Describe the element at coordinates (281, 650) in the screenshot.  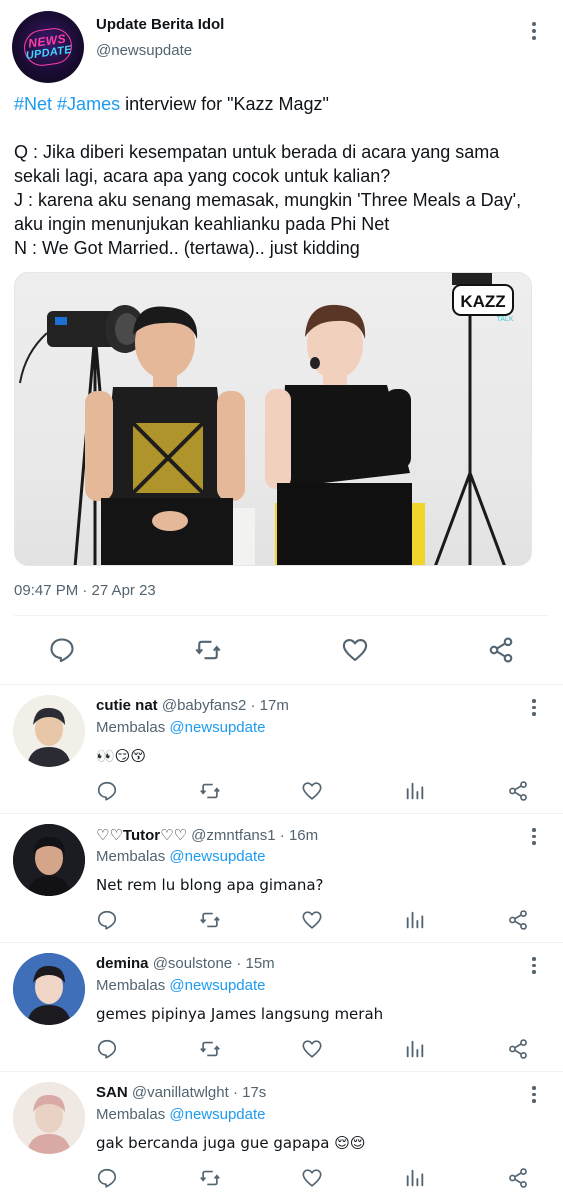
I see `tweet-actions` at that location.